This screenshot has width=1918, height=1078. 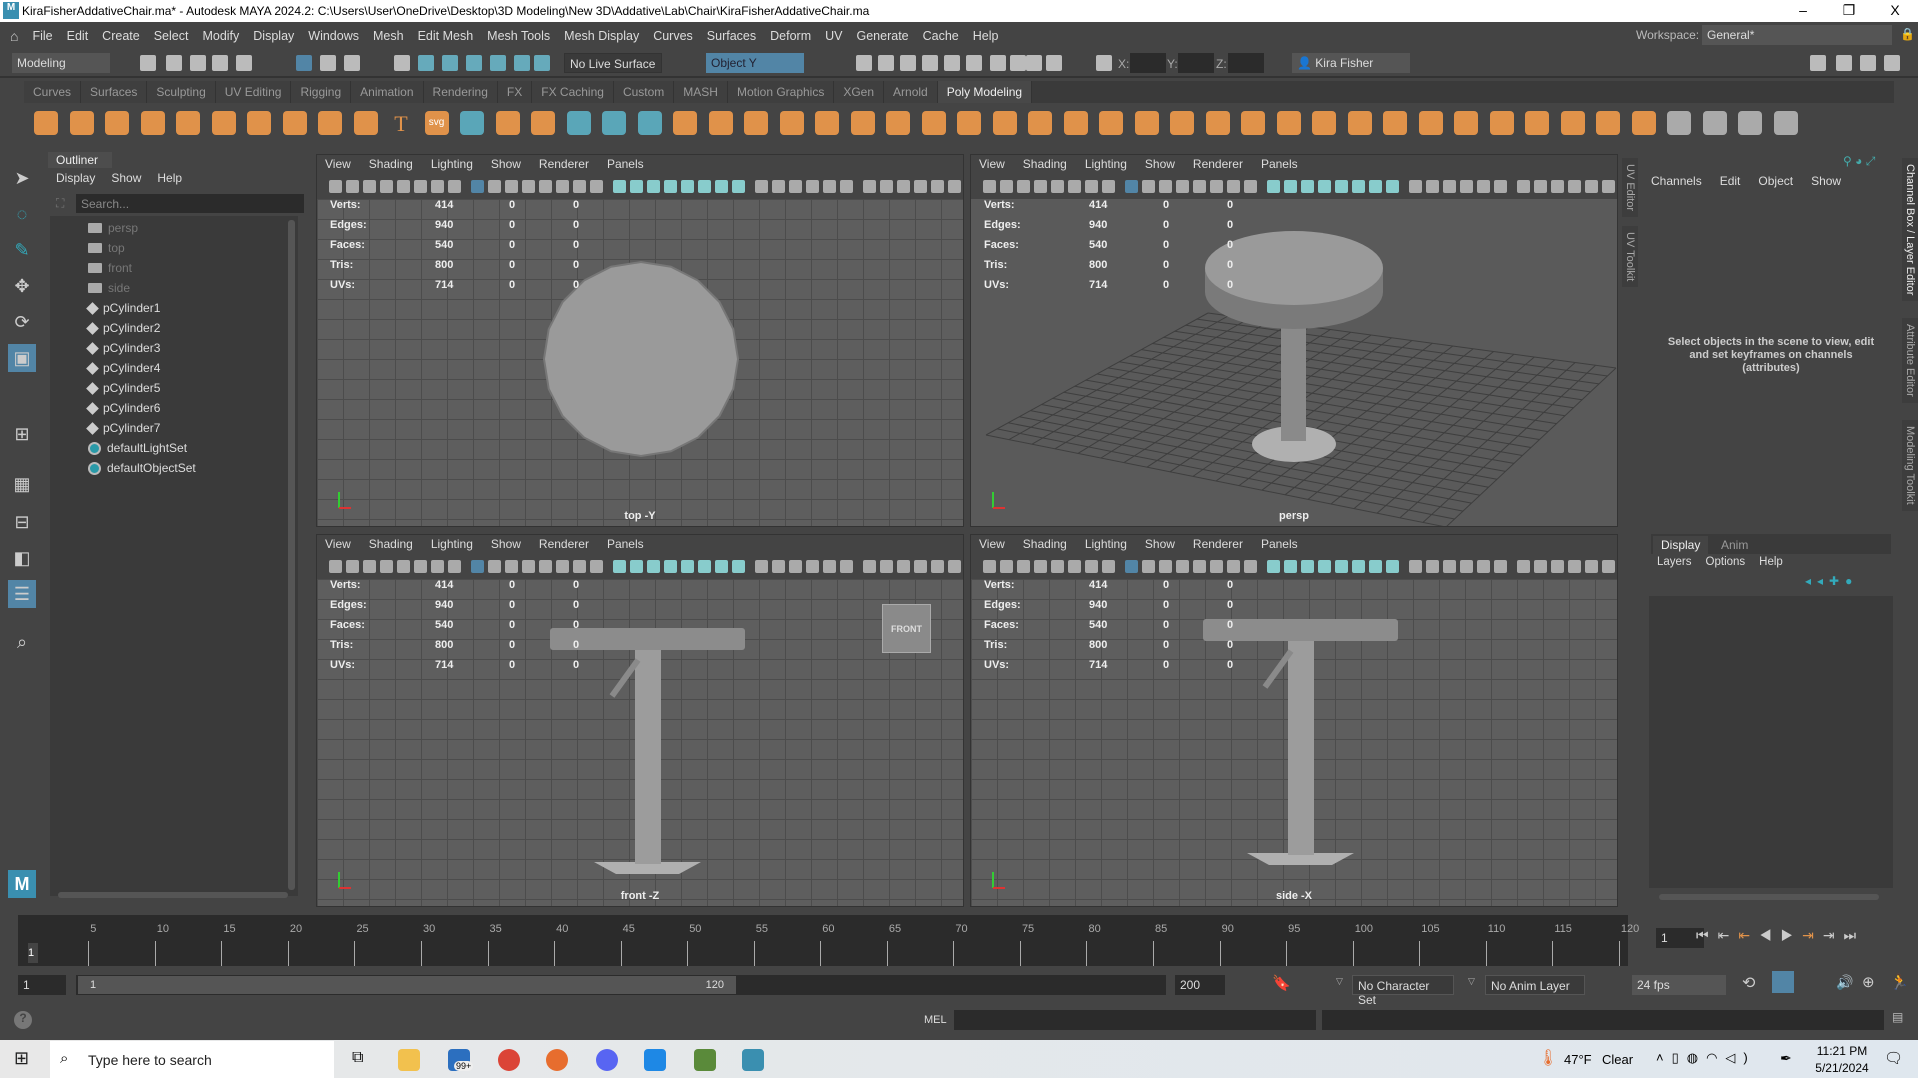 What do you see at coordinates (1771, 562) in the screenshot?
I see `help-menu: Help` at bounding box center [1771, 562].